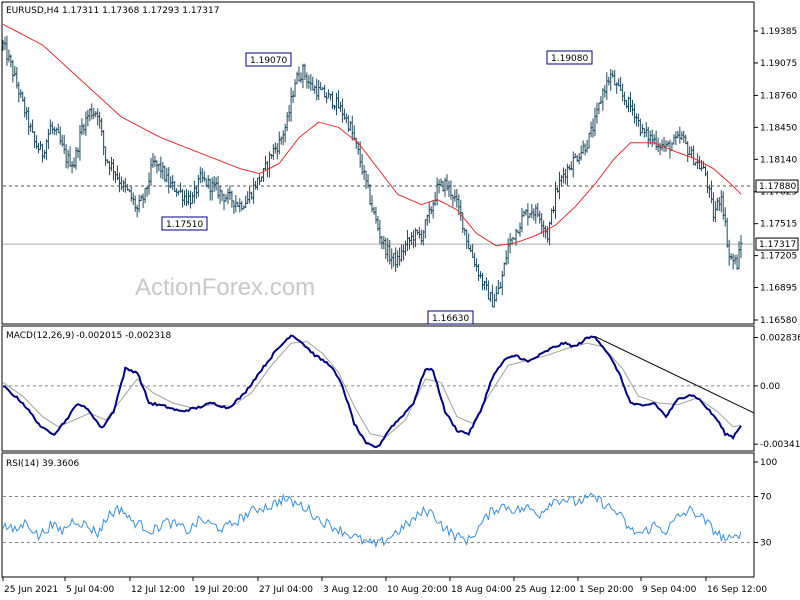  I want to click on price-y-tick-label: 1.18140, so click(778, 160).